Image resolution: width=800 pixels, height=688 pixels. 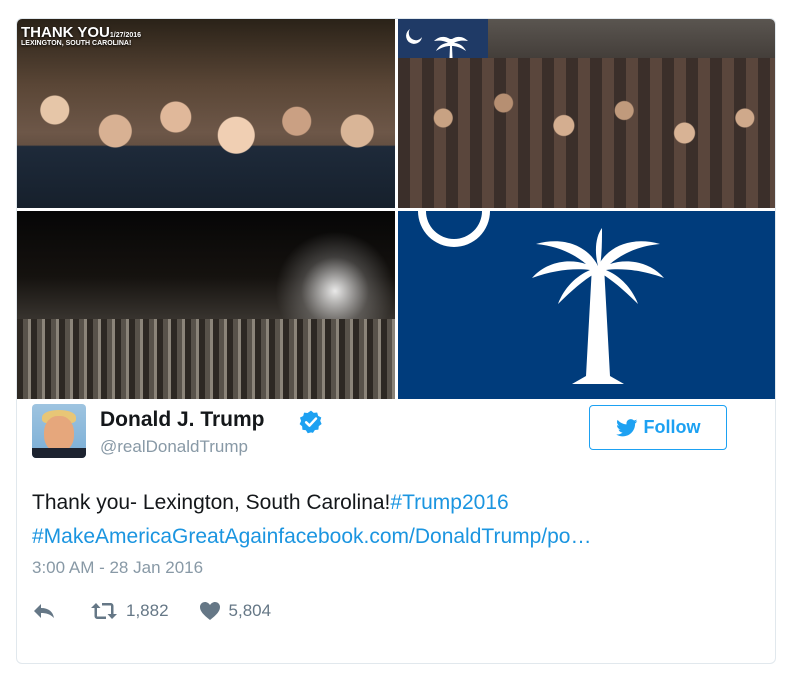 I want to click on hashtag-makeamericagreatagain: #MakeAmericaGreatAgain, so click(x=155, y=536).